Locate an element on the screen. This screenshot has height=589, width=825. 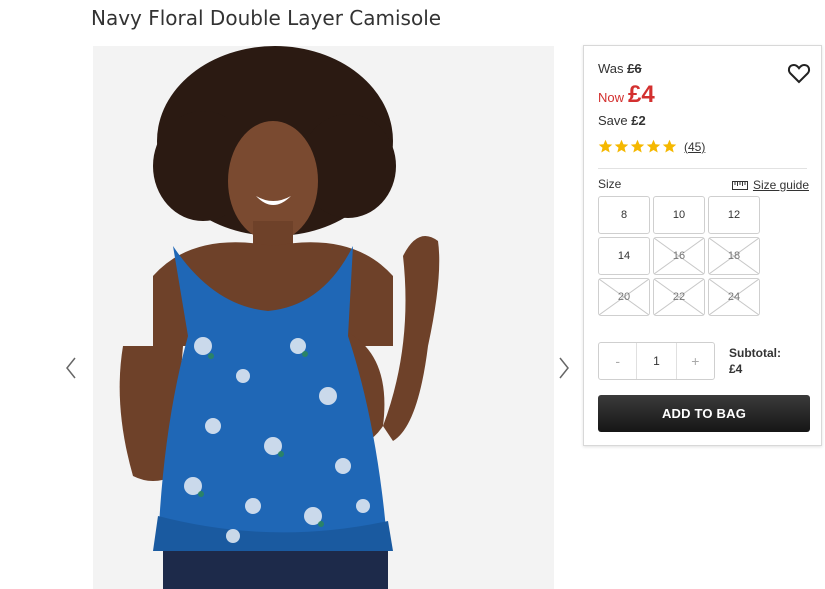
was-label: Was is located at coordinates (611, 68).